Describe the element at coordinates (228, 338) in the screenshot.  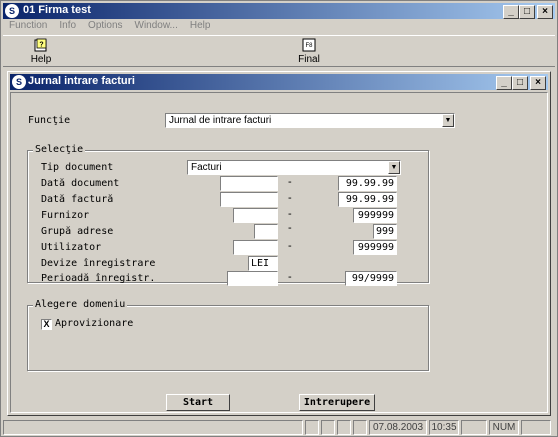
I see `domain-group` at that location.